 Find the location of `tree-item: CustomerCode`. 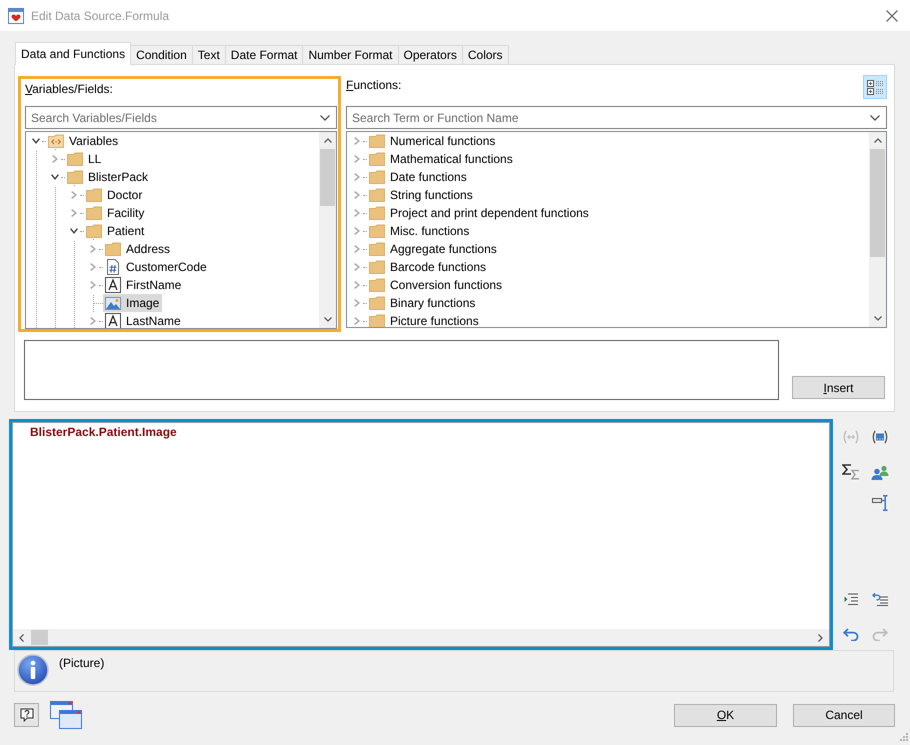

tree-item: CustomerCode is located at coordinates (156, 267).